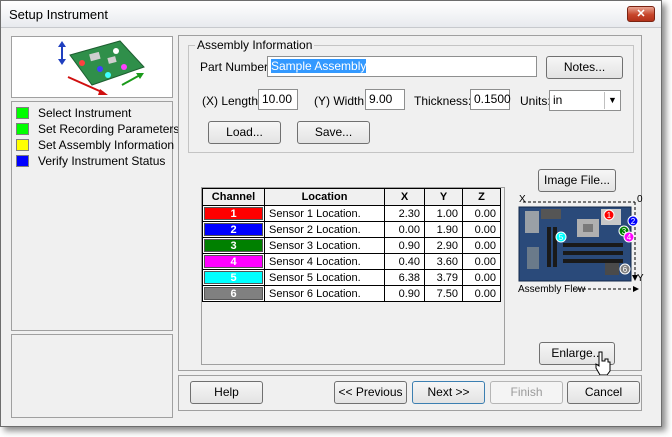  Describe the element at coordinates (402, 66) in the screenshot. I see `part-number-input: Sample Assembly` at that location.